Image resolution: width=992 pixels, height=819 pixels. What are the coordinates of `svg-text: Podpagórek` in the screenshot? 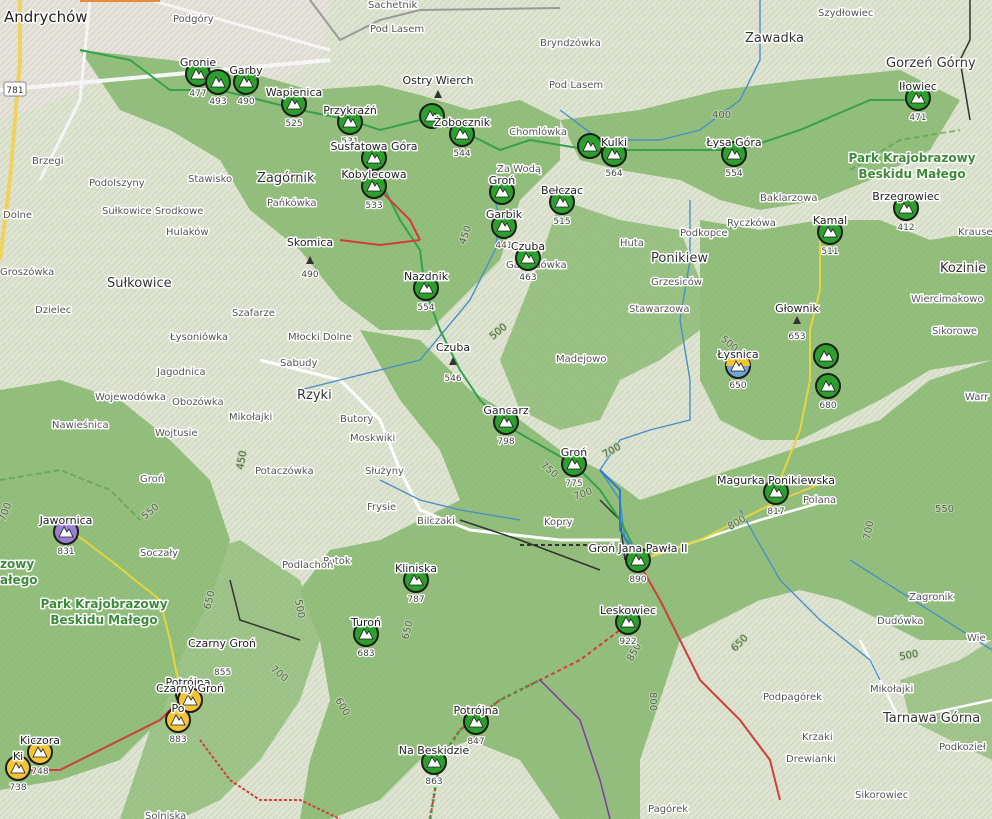 It's located at (792, 697).